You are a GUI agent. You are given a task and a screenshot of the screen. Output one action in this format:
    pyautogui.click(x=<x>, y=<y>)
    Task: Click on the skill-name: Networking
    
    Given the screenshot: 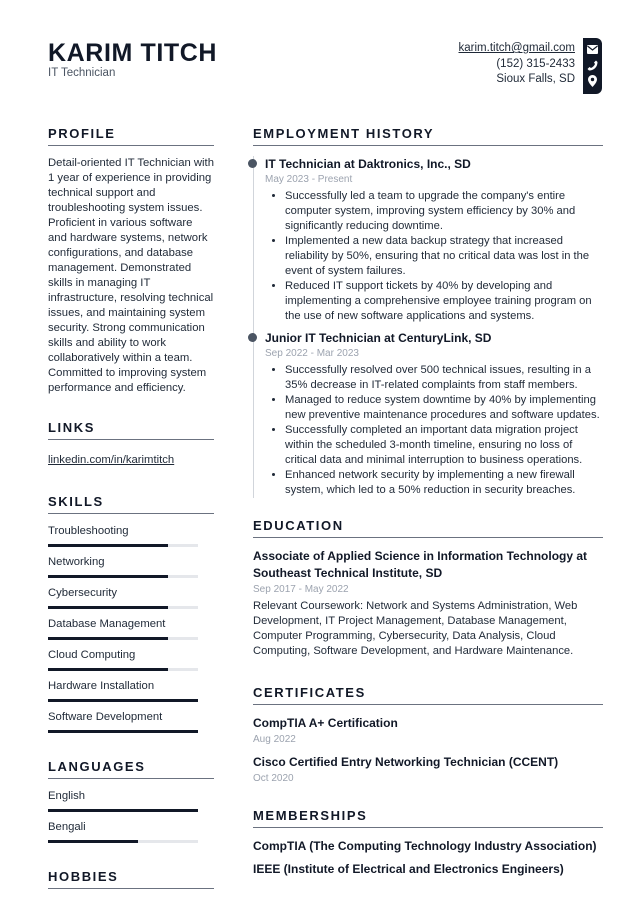 What is the action you would take?
    pyautogui.click(x=76, y=562)
    